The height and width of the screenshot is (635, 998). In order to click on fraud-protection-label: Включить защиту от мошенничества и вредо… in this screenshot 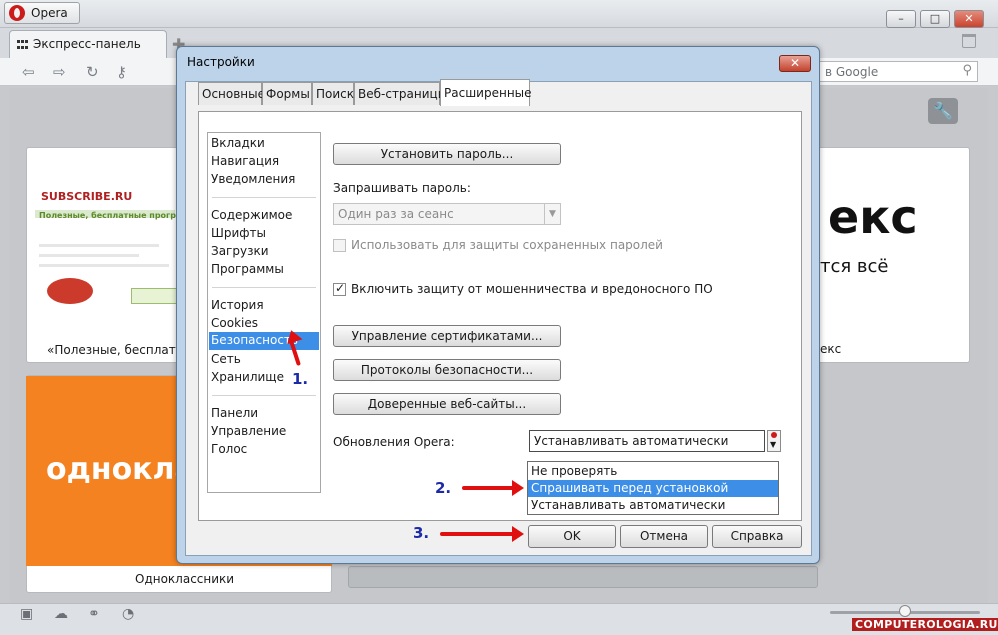, I will do `click(532, 289)`.